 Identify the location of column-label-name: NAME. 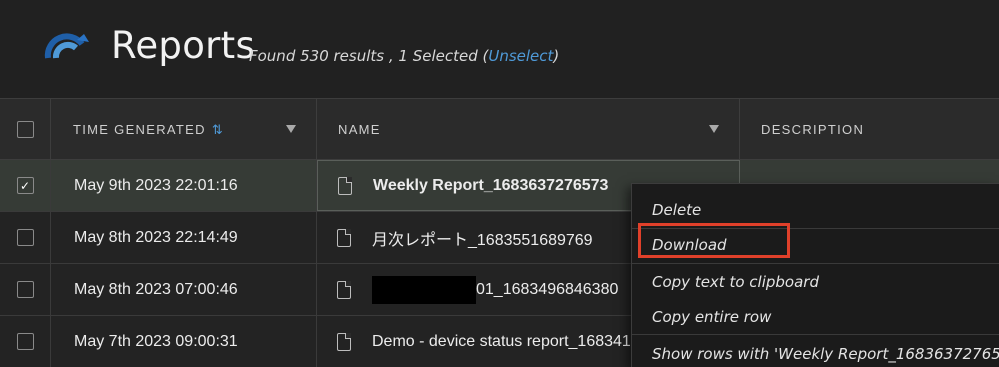
(359, 129).